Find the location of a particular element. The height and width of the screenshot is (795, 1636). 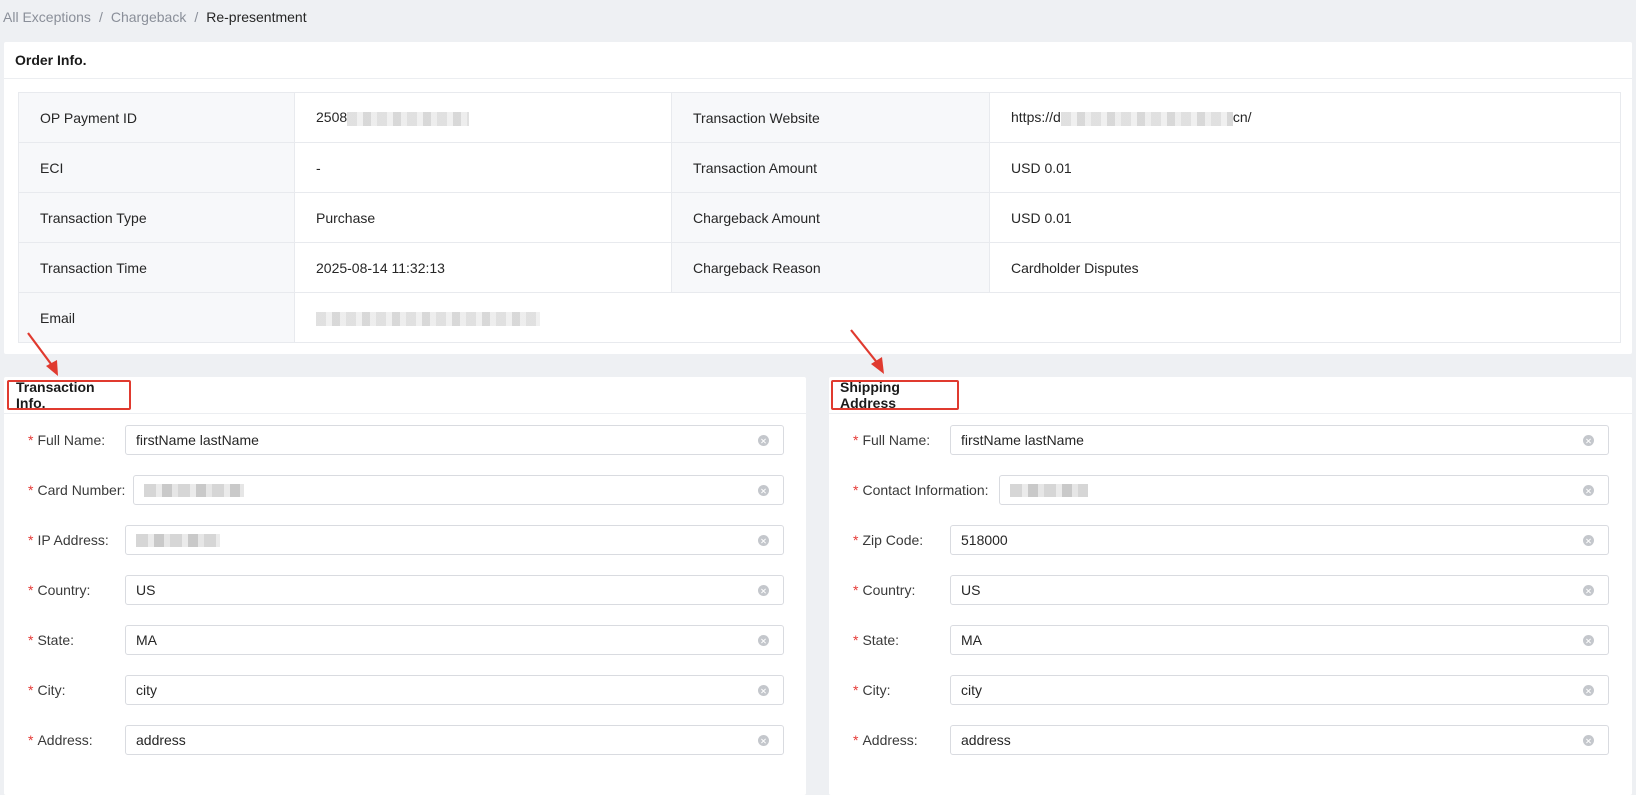

full-name-label: * Full Name: is located at coordinates (903, 440).